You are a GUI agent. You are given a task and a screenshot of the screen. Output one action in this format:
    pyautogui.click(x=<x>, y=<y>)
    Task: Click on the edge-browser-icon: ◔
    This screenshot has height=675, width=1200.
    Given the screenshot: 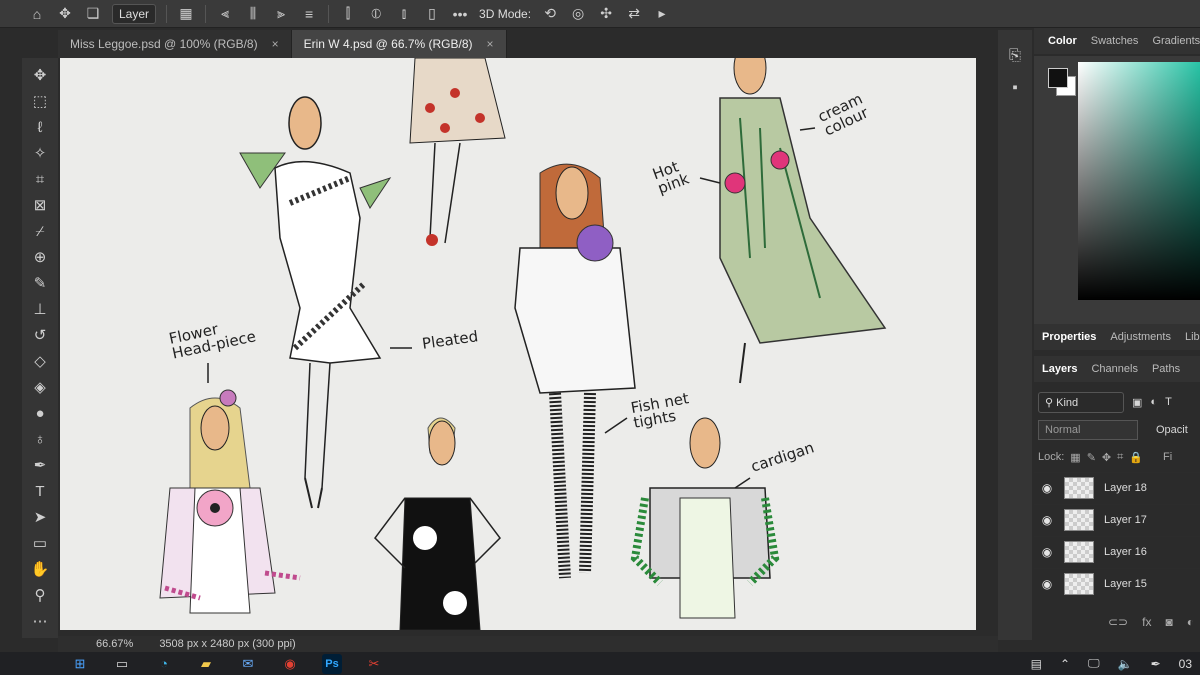 What is the action you would take?
    pyautogui.click(x=164, y=664)
    